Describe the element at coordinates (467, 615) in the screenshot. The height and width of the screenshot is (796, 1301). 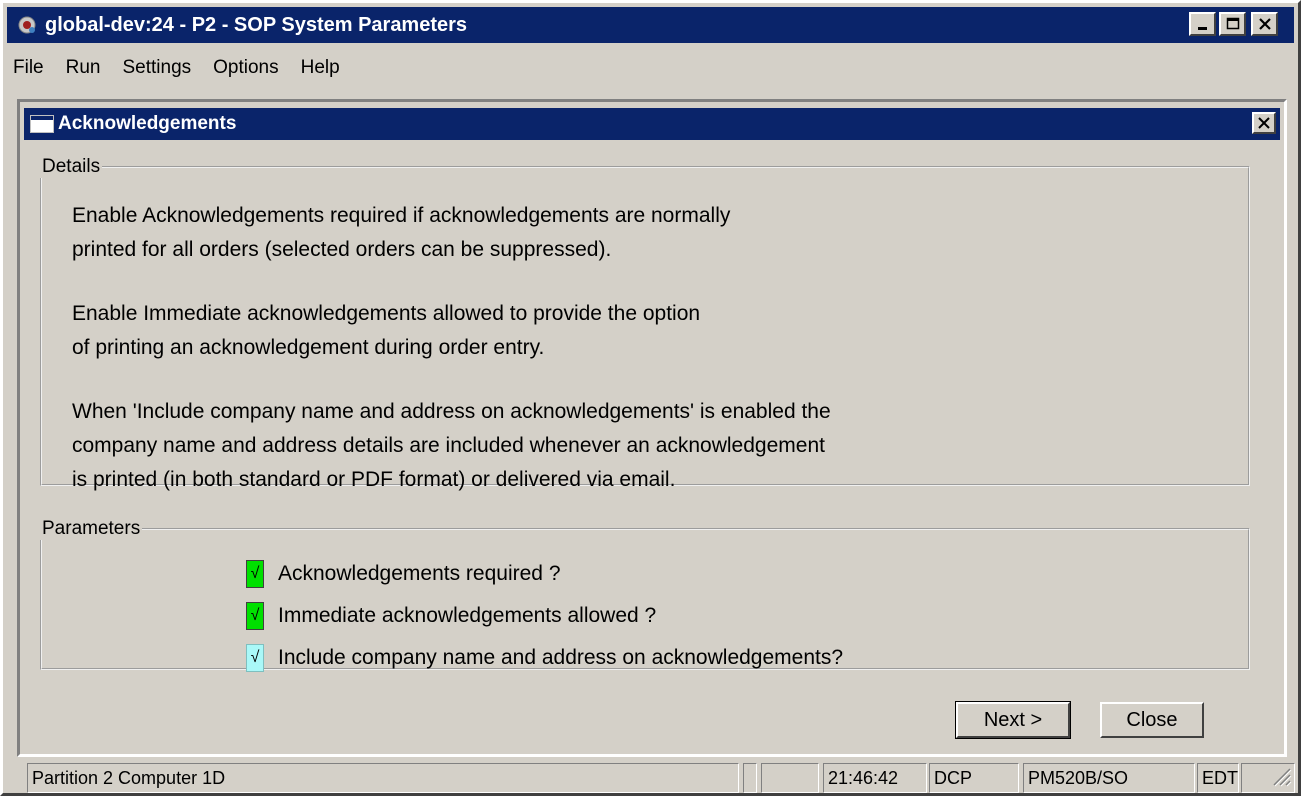
I see `immediate-acknowledgements-label: Immediate acknowledgements allowed ?` at that location.